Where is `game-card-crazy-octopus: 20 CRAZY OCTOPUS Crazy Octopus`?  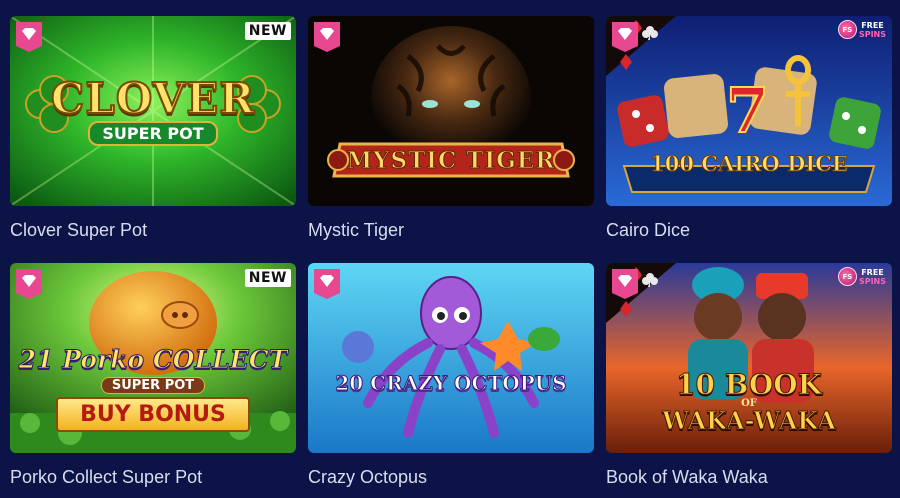 game-card-crazy-octopus: 20 CRAZY OCTOPUS Crazy Octopus is located at coordinates (451, 375).